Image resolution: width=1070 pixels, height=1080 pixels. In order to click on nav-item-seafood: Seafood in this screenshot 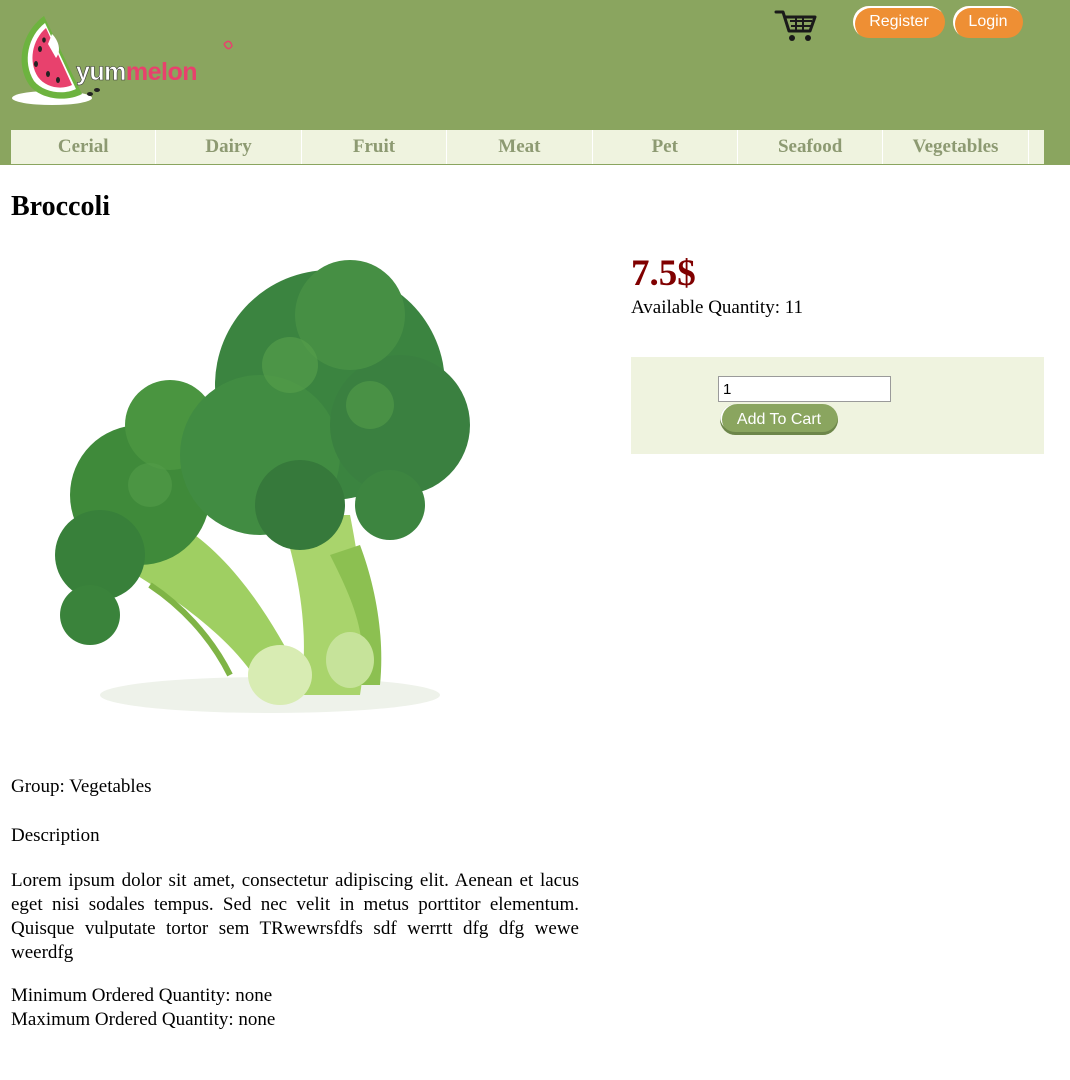, I will do `click(811, 147)`.